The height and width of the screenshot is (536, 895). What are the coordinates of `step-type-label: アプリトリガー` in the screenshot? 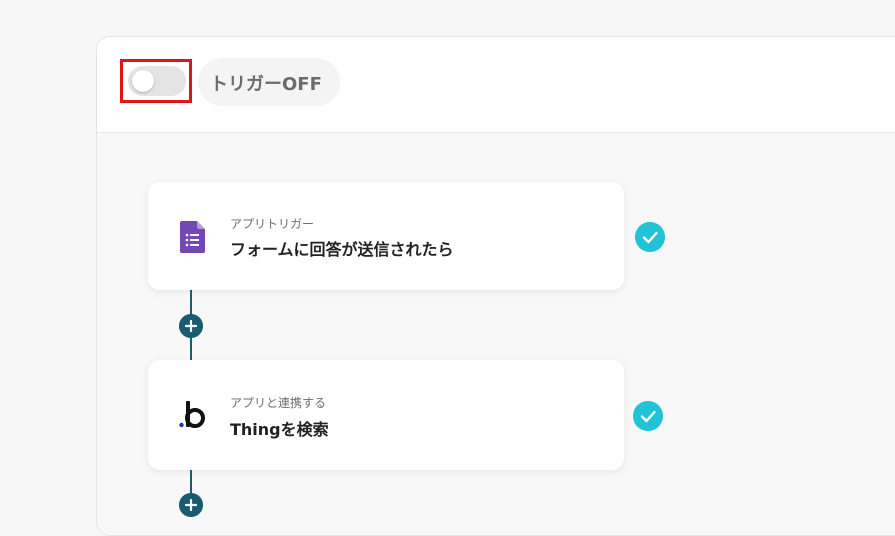 It's located at (272, 224).